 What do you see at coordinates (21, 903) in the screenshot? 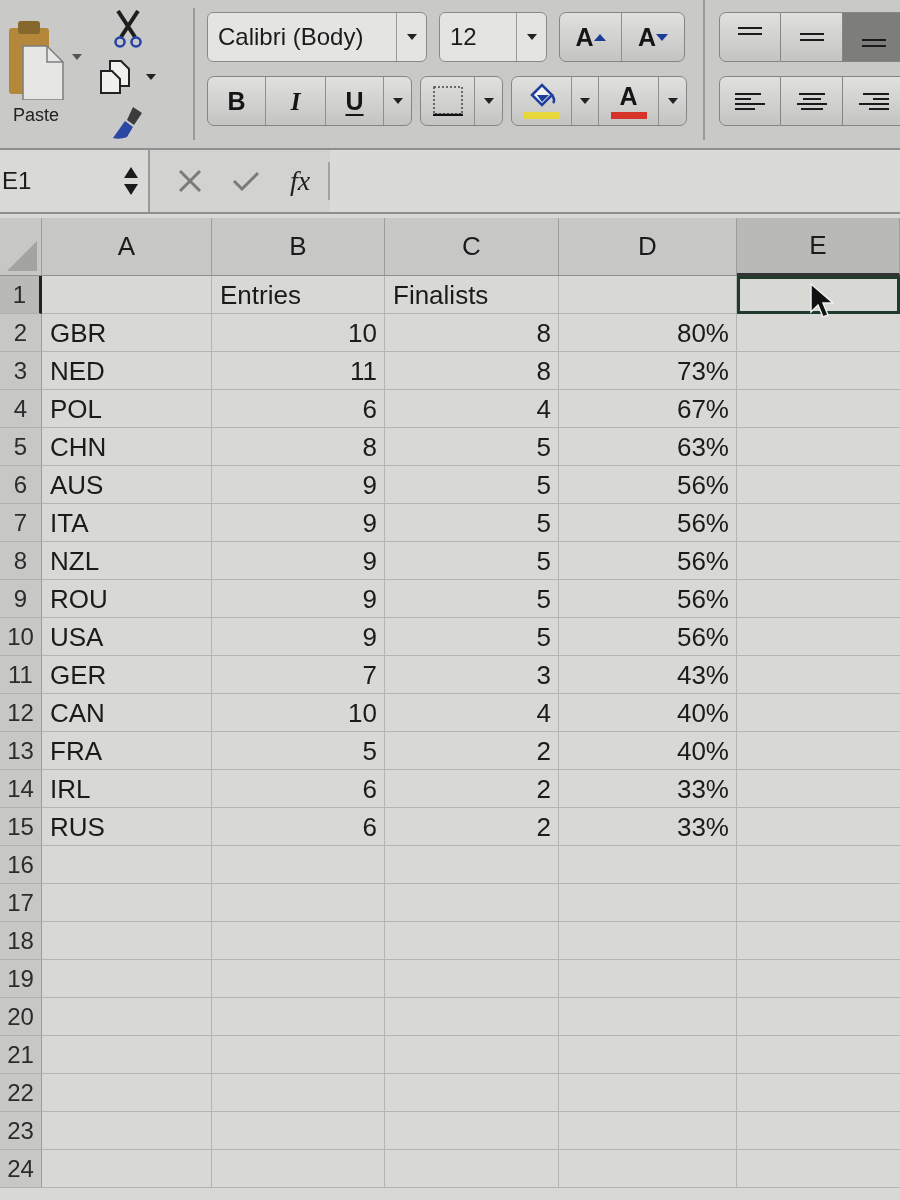
I see `row-header: 17` at bounding box center [21, 903].